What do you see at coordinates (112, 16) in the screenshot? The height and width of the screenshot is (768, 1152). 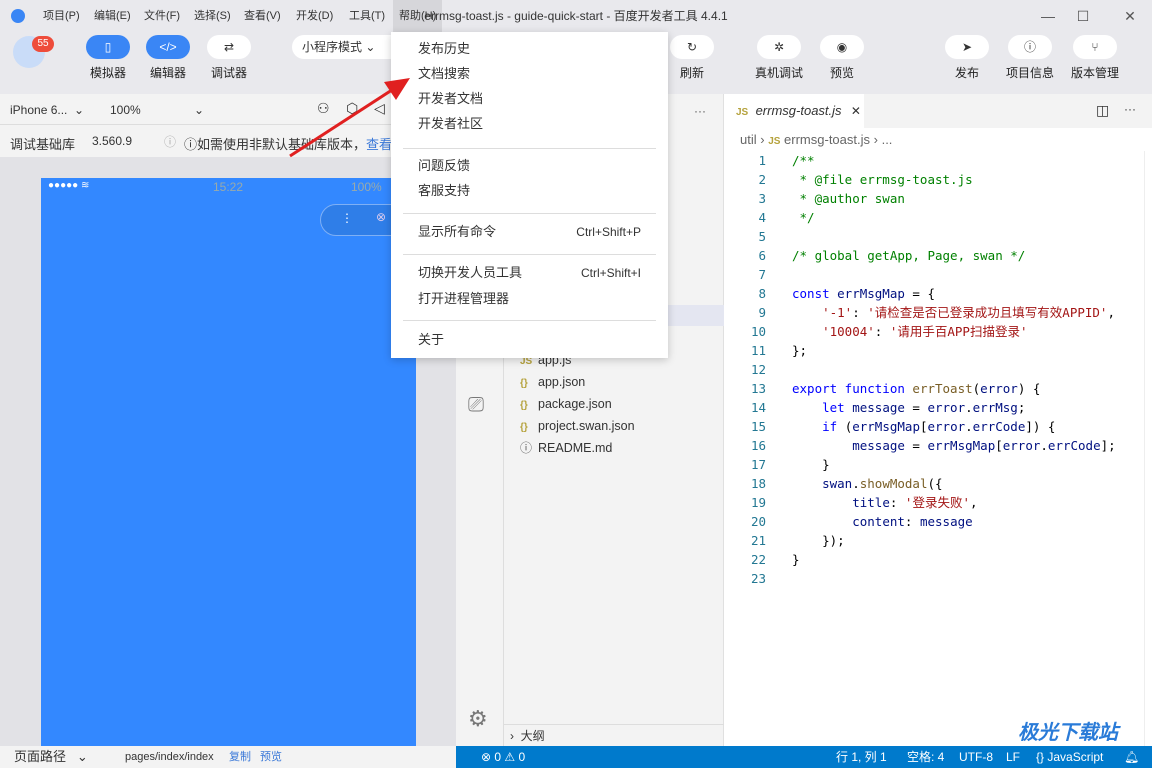 I see `menu-1: 编辑(E)` at bounding box center [112, 16].